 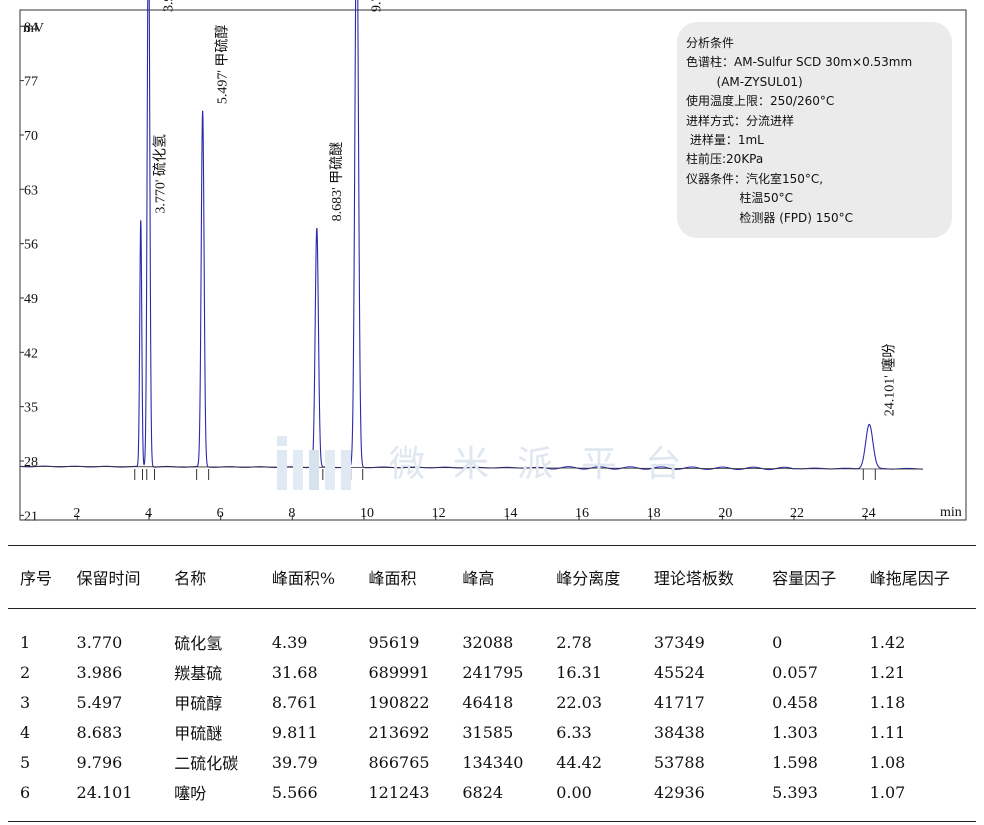 What do you see at coordinates (148, 513) in the screenshot?
I see `x-tick-label: 4` at bounding box center [148, 513].